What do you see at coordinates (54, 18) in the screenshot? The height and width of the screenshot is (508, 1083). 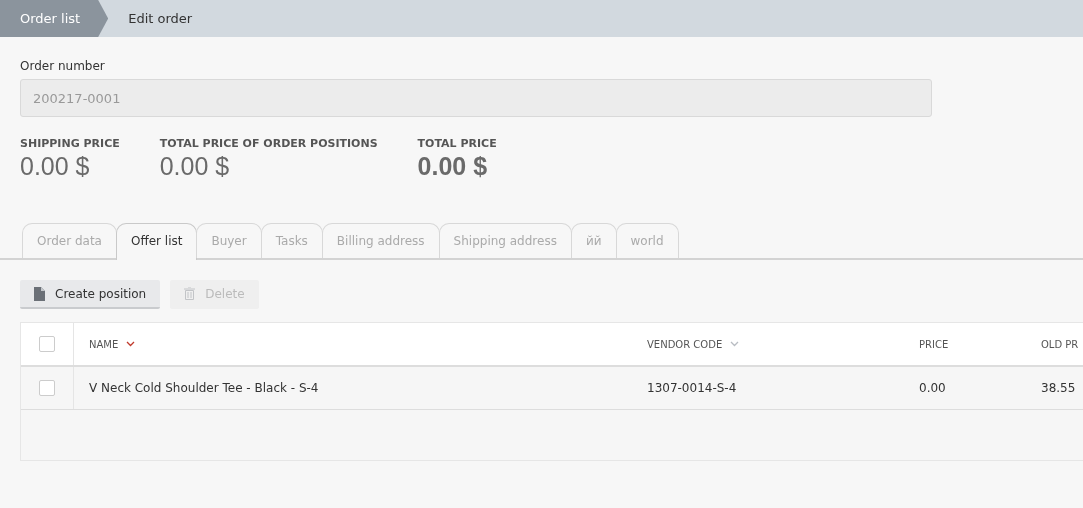 I see `breadcrumb-item: Order list` at bounding box center [54, 18].